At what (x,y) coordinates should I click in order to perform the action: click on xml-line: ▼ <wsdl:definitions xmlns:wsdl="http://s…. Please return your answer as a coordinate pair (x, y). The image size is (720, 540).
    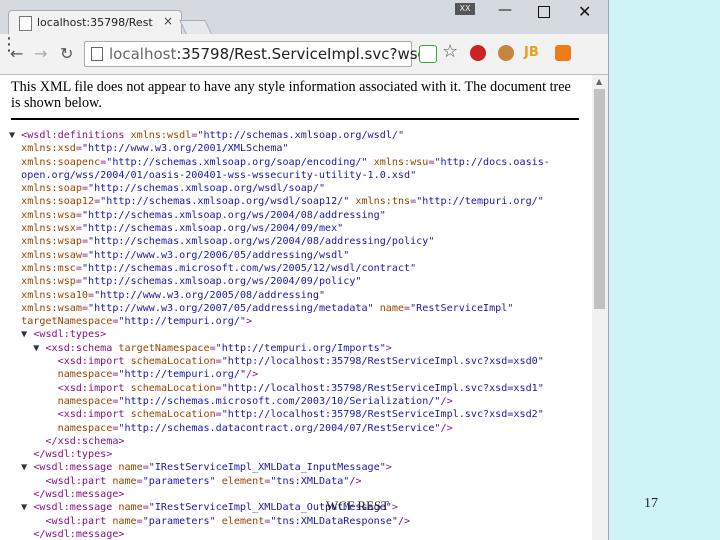
    Looking at the image, I should click on (279, 135).